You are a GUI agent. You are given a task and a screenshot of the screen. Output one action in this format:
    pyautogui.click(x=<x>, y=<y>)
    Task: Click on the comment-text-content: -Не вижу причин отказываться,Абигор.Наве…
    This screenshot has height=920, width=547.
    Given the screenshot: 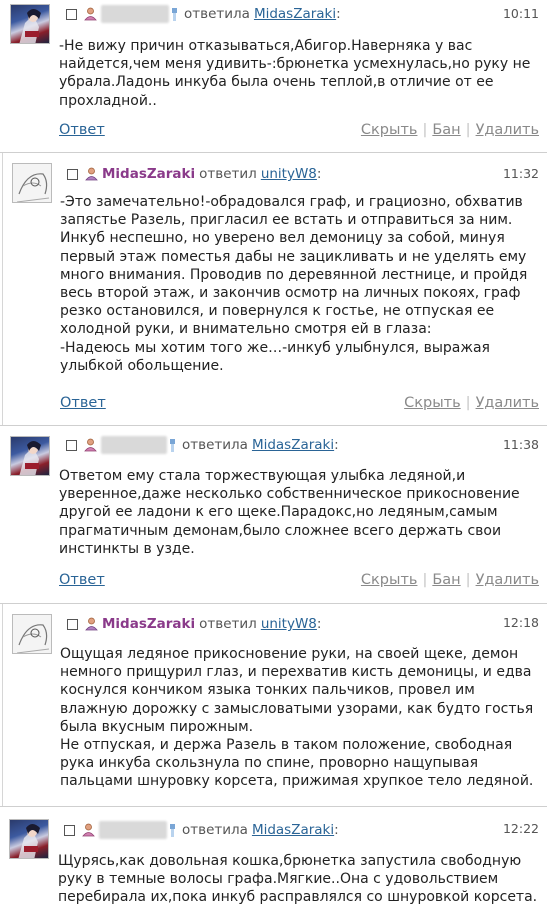 What is the action you would take?
    pyautogui.click(x=297, y=73)
    